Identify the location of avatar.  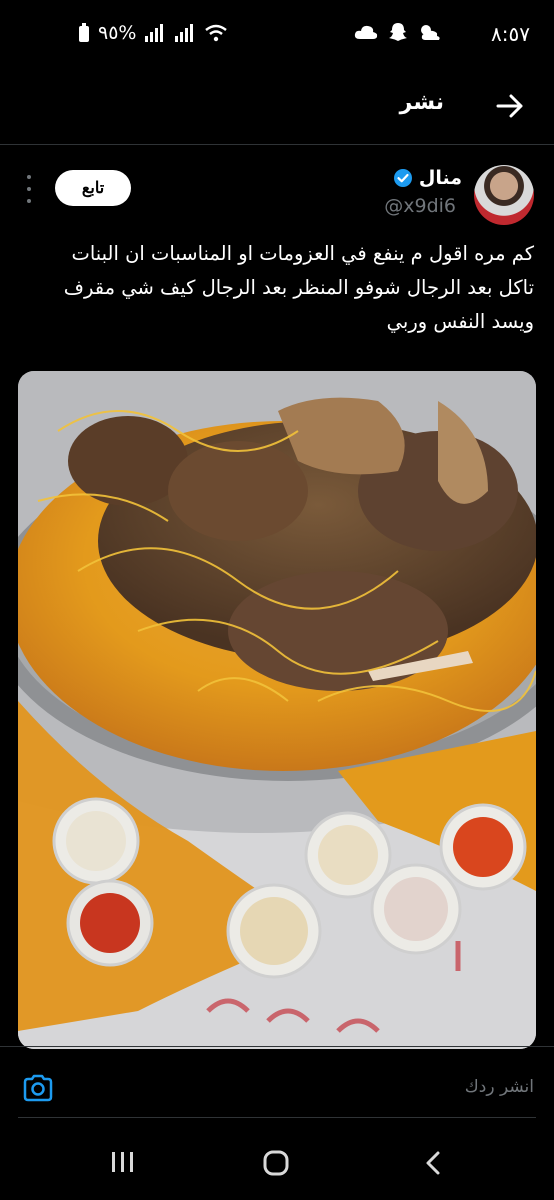
(504, 195).